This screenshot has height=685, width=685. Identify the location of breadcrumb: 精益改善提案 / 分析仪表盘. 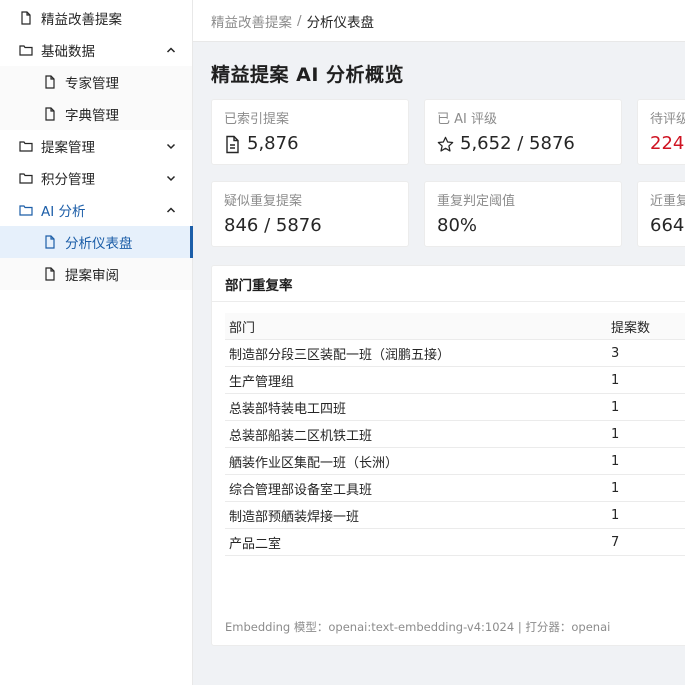
(439, 21).